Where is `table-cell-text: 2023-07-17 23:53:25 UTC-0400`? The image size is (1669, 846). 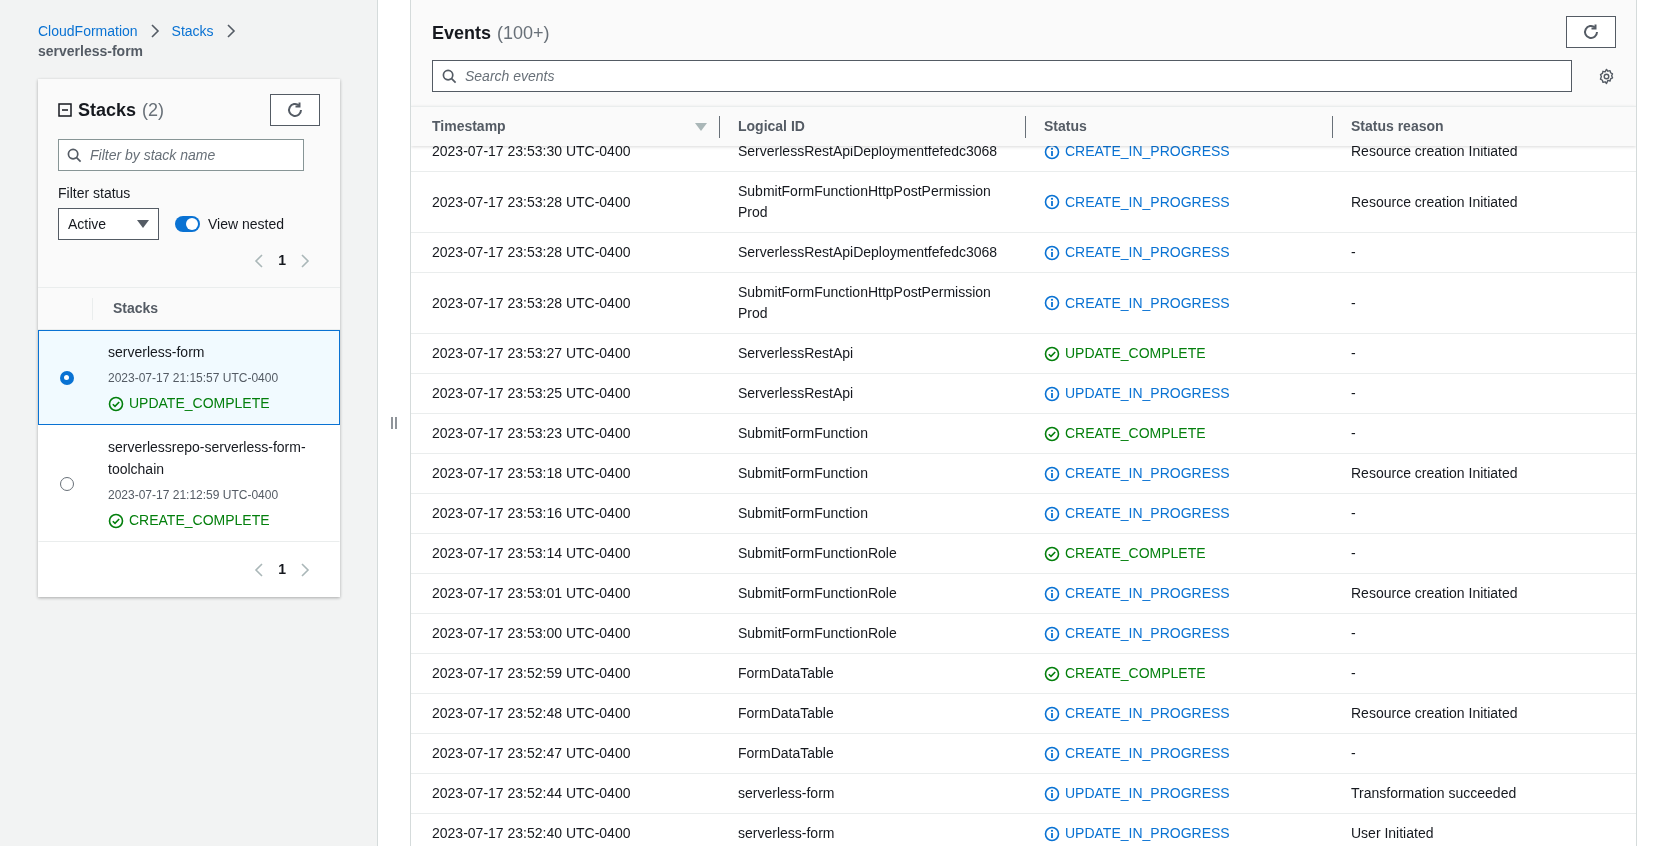 table-cell-text: 2023-07-17 23:53:25 UTC-0400 is located at coordinates (532, 393).